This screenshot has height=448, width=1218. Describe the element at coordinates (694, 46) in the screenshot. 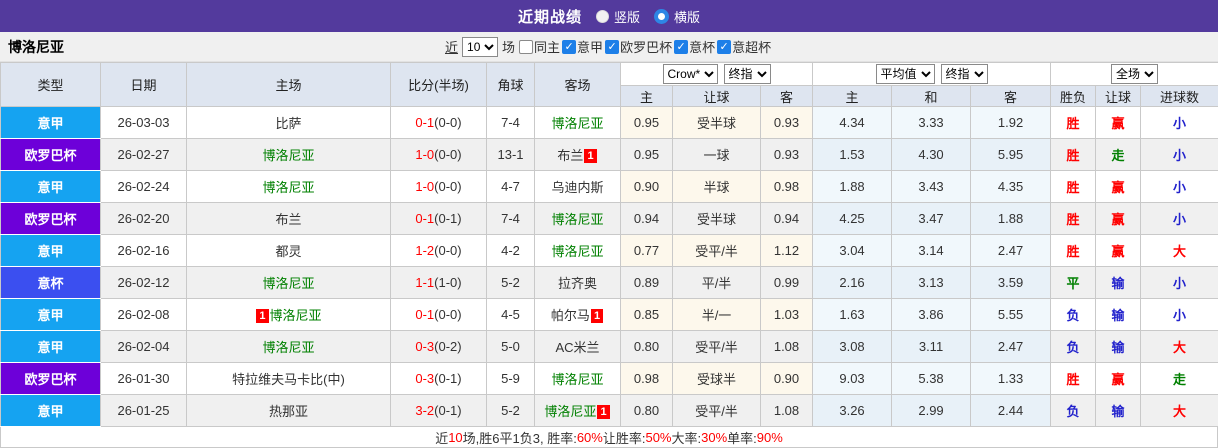

I see `checkbox-coppa-italia: ✓意杯` at that location.